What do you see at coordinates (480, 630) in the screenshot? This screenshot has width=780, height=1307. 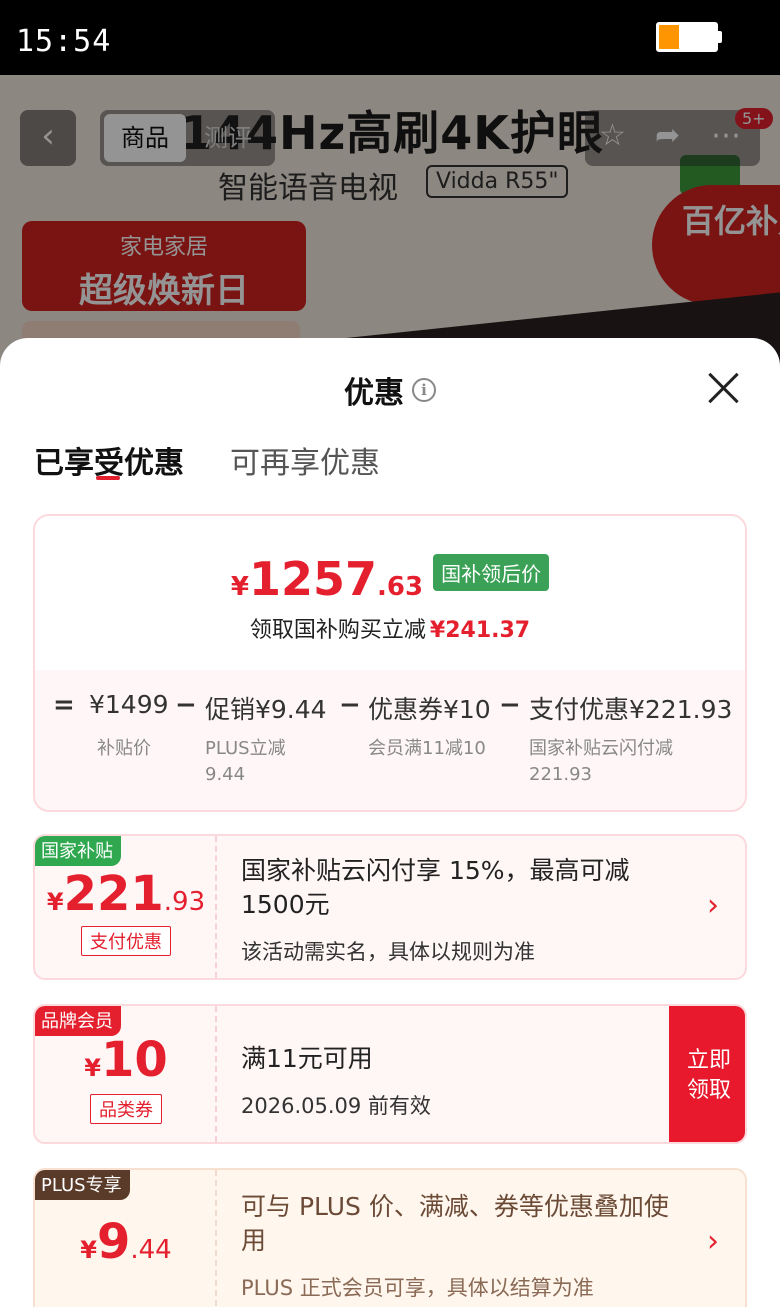 I see `save-amount: ¥241.37` at bounding box center [480, 630].